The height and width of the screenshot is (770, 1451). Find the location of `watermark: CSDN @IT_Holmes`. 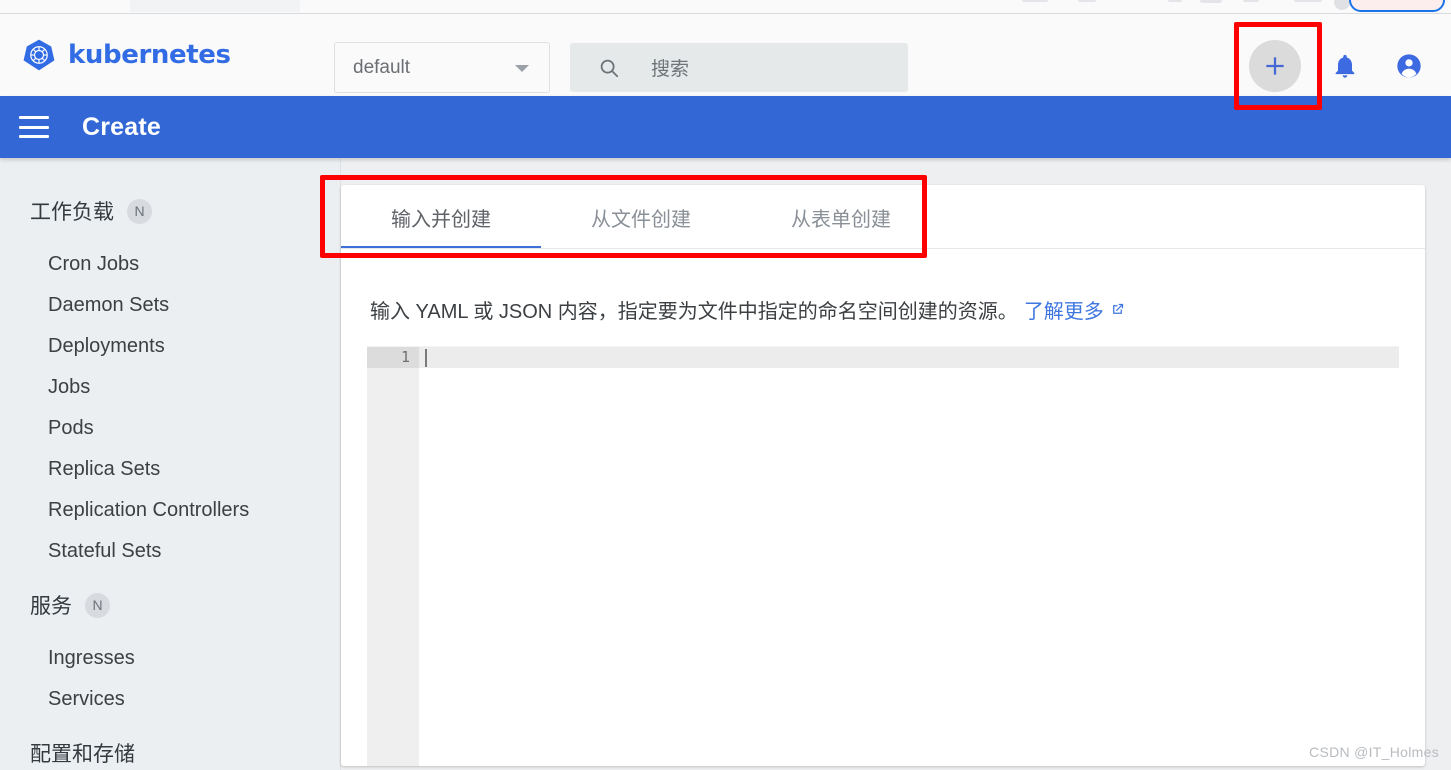

watermark: CSDN @IT_Holmes is located at coordinates (1374, 752).